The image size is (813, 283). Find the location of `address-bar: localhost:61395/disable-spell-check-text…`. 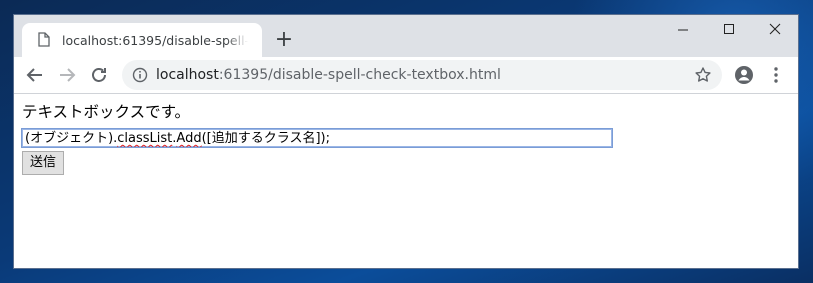

address-bar: localhost:61395/disable-spell-check-text… is located at coordinates (422, 75).